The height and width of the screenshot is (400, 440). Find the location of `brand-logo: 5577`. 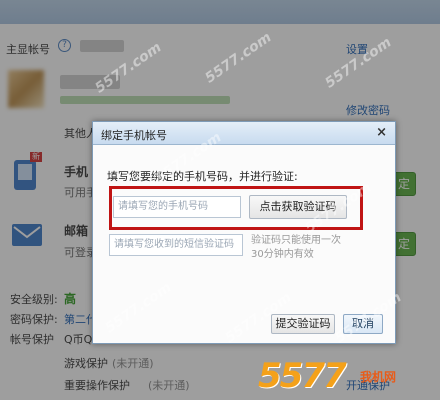

brand-logo: 5577 is located at coordinates (302, 376).